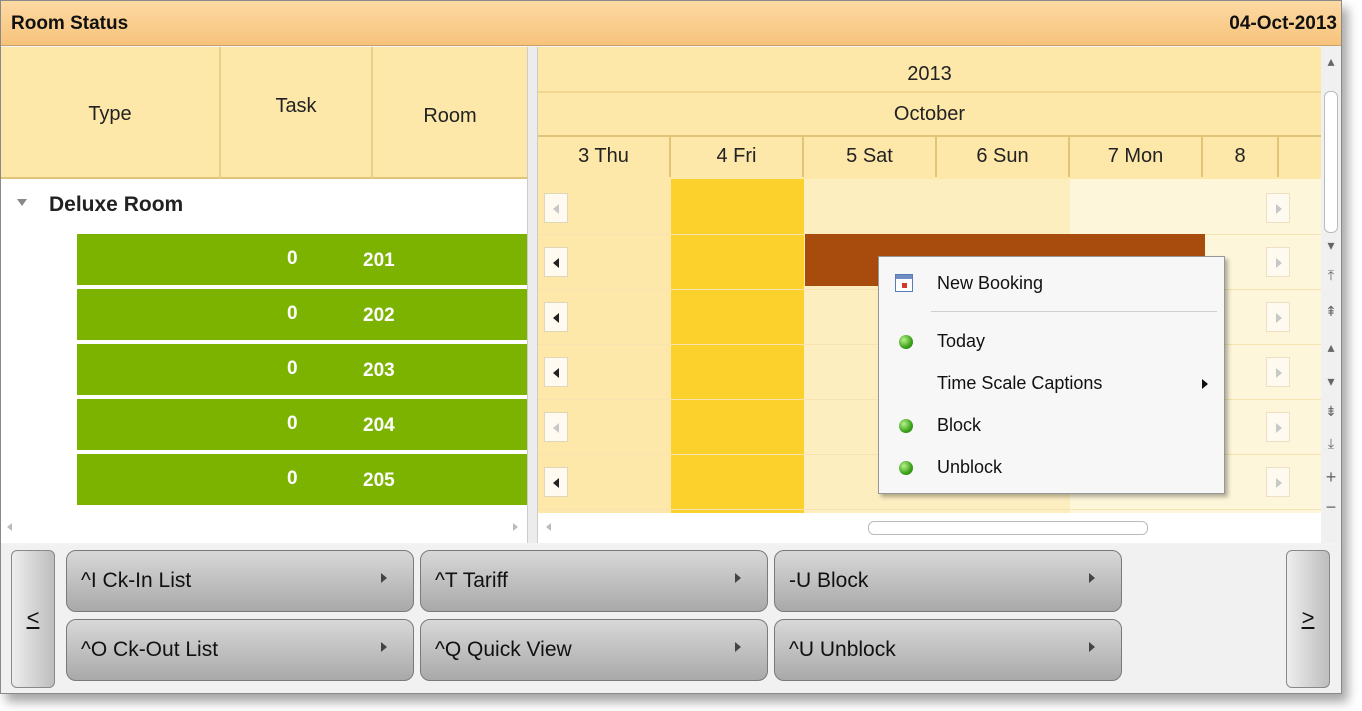  I want to click on room-row: 0 201, so click(302, 260).